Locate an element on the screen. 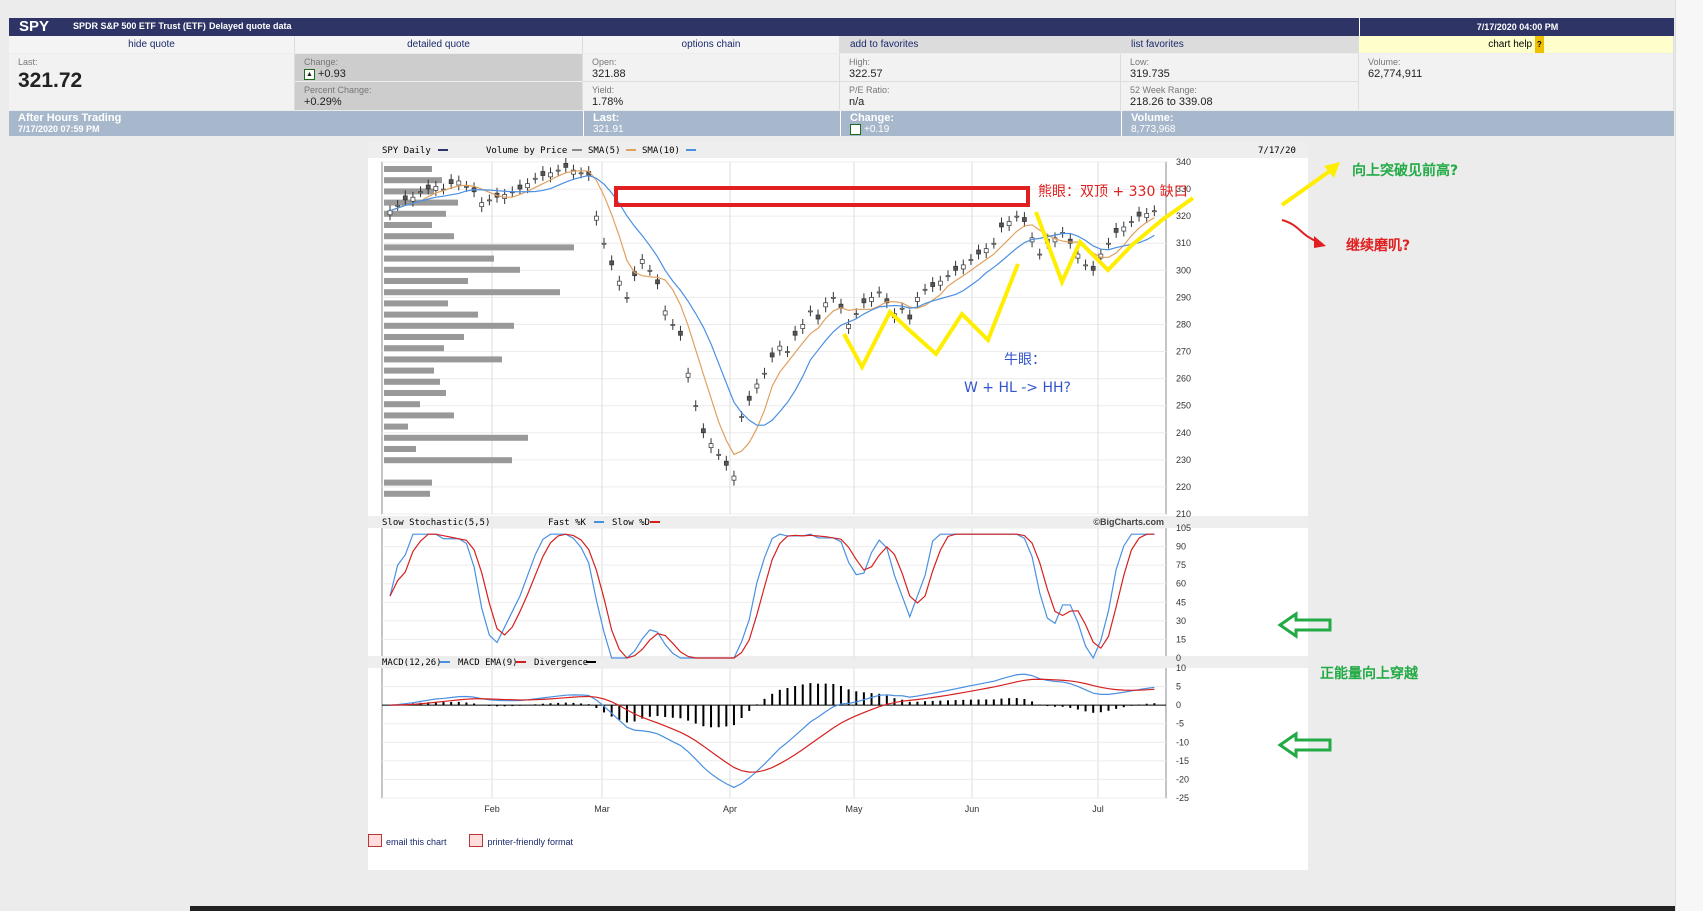  stoch-tick-label: 15 is located at coordinates (1181, 639).